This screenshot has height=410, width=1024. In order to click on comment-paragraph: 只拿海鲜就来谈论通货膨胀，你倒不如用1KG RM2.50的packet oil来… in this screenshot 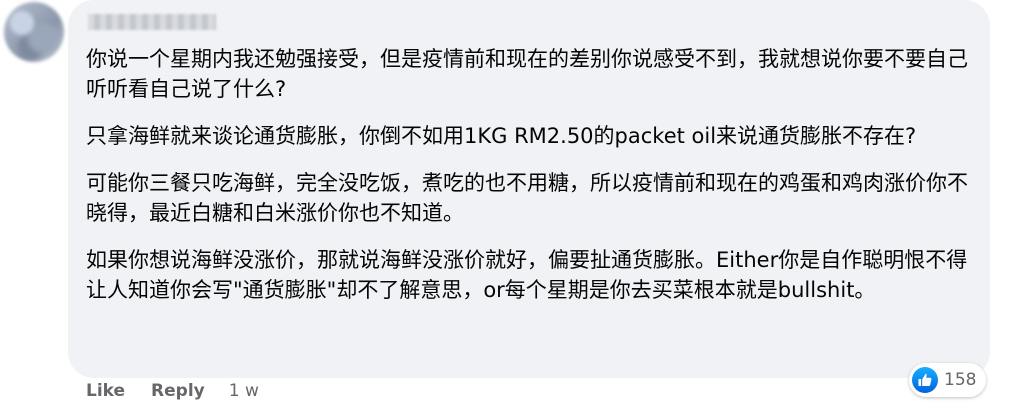, I will do `click(501, 136)`.